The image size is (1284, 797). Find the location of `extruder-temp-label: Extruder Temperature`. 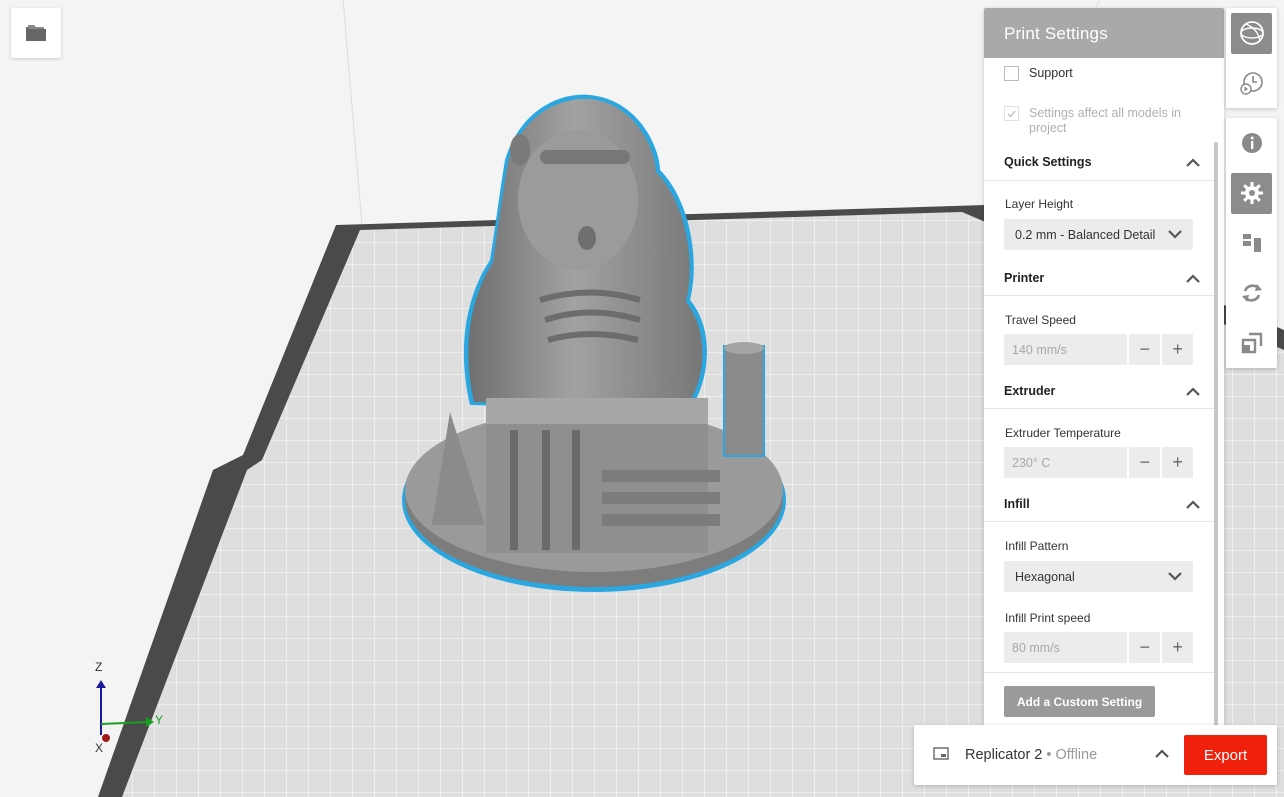

extruder-temp-label: Extruder Temperature is located at coordinates (1063, 433).